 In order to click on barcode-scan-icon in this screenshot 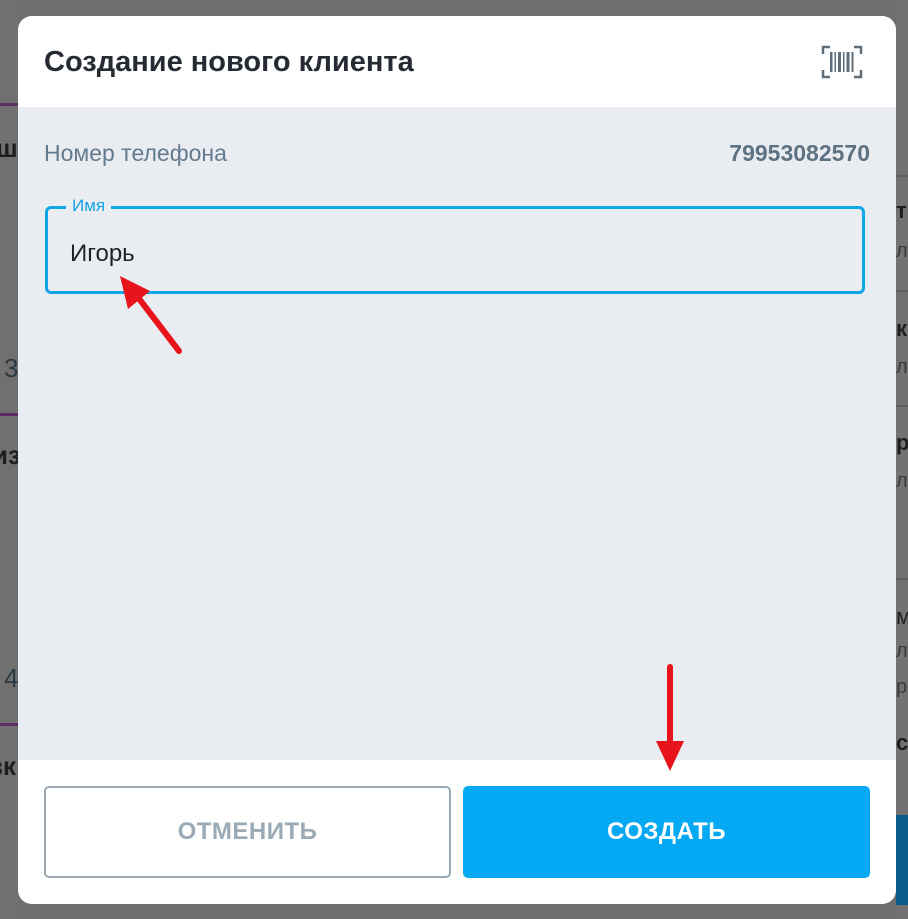, I will do `click(842, 62)`.